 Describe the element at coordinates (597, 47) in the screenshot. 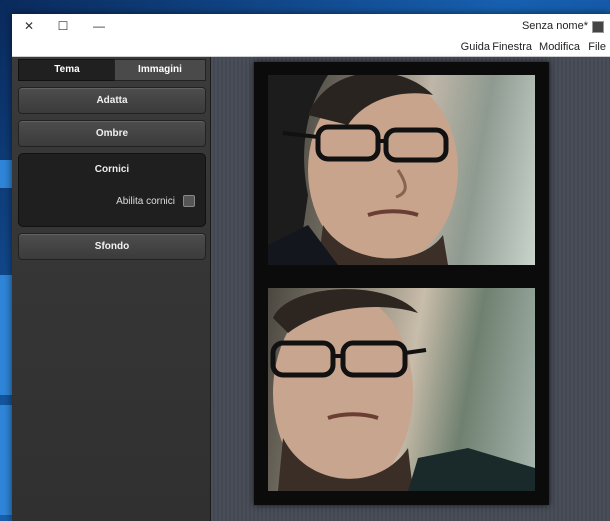

I see `menu-file: File` at that location.